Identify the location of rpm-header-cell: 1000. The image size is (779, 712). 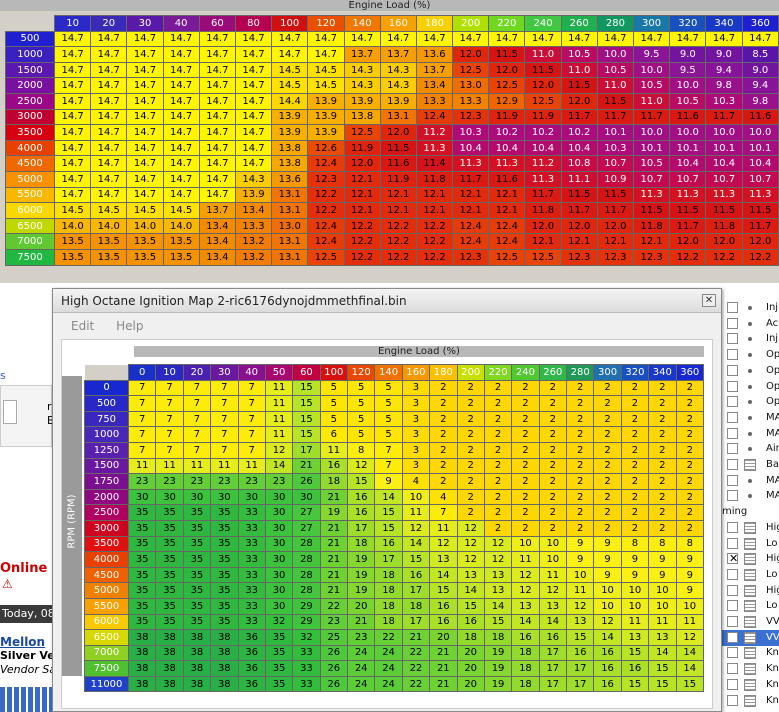
(106, 434).